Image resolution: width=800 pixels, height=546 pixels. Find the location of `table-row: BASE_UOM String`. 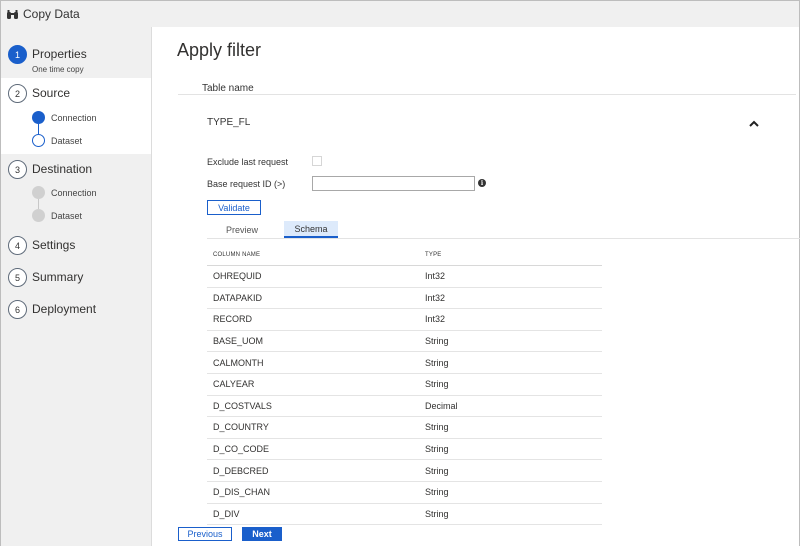

table-row: BASE_UOM String is located at coordinates (404, 342).